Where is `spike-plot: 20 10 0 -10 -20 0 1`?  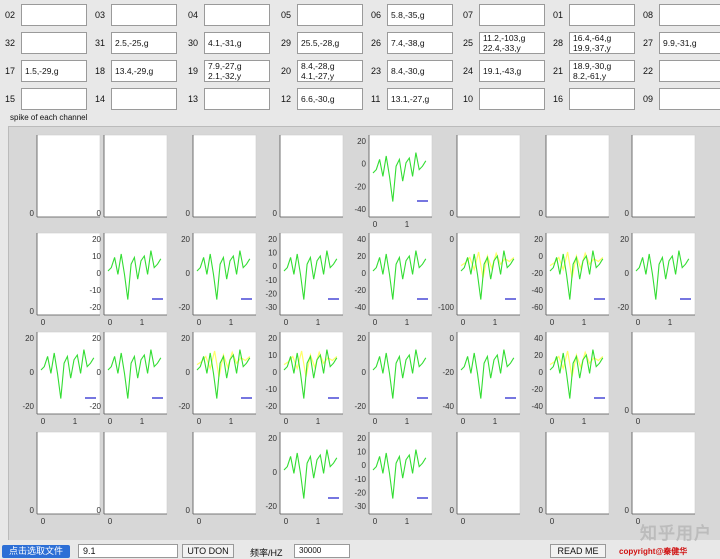 spike-plot: 20 10 0 -10 -20 0 1 is located at coordinates (128, 279).